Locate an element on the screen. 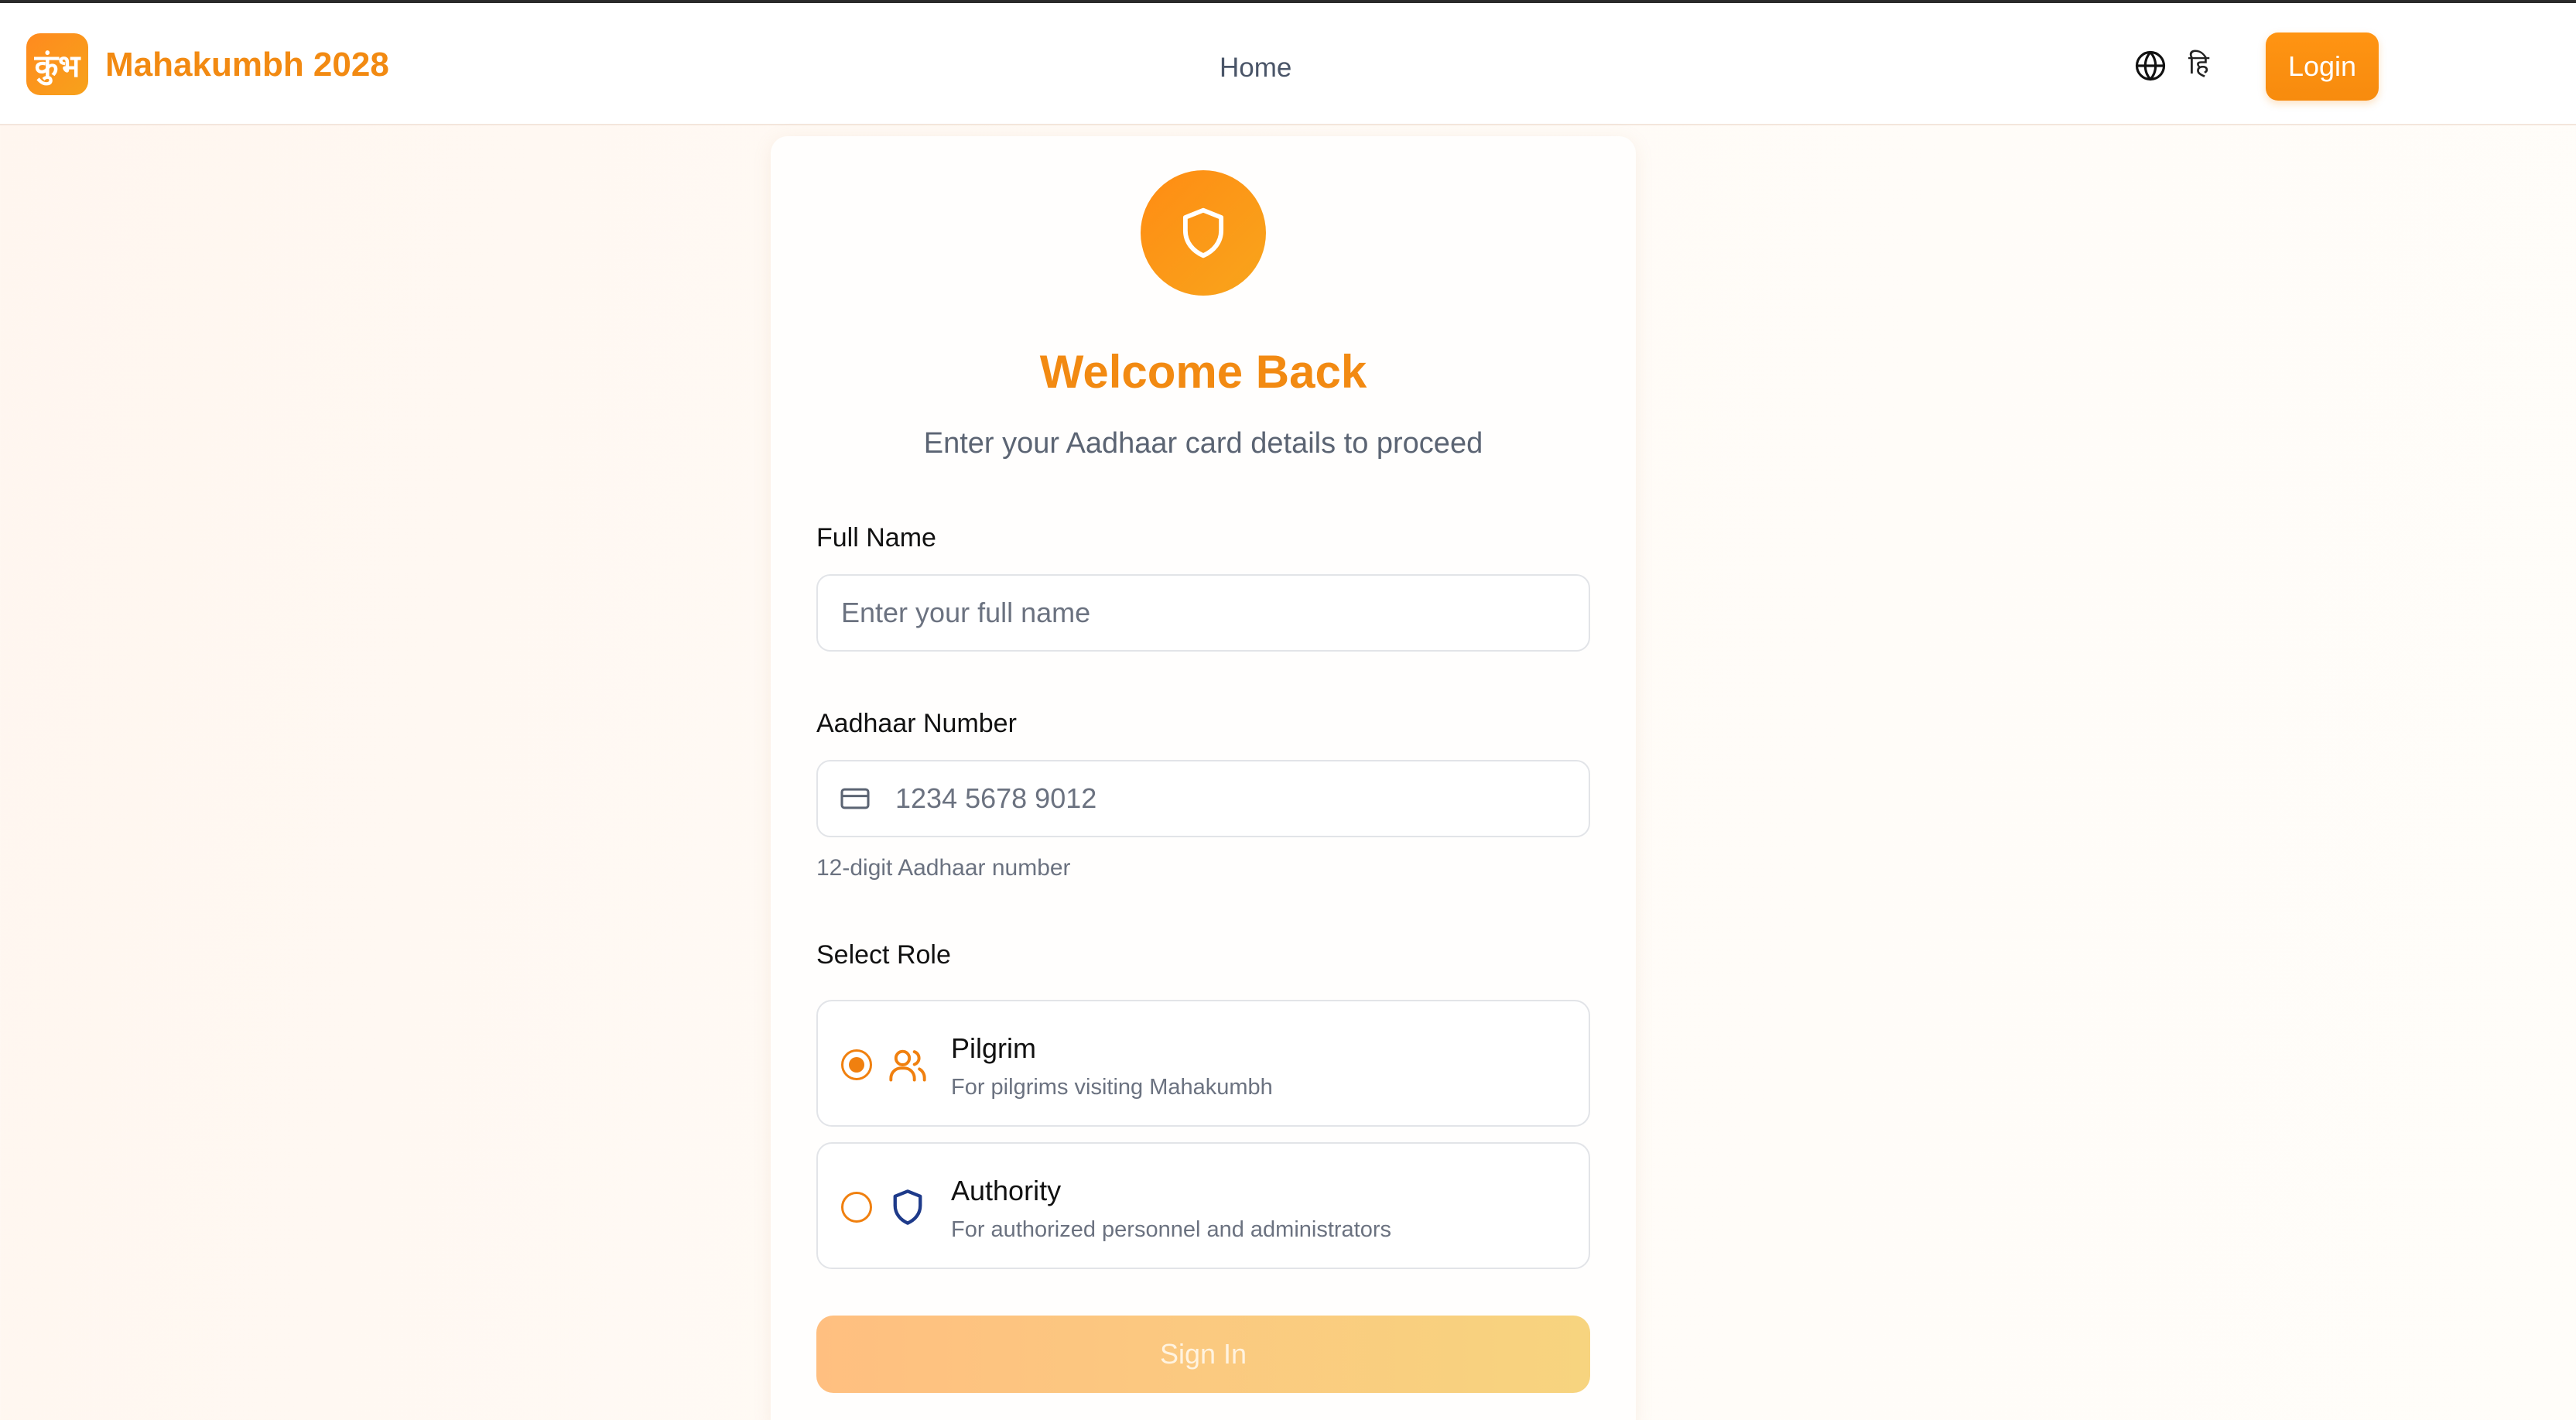 This screenshot has width=2576, height=1420. sign-in-button: Sign In is located at coordinates (1203, 1354).